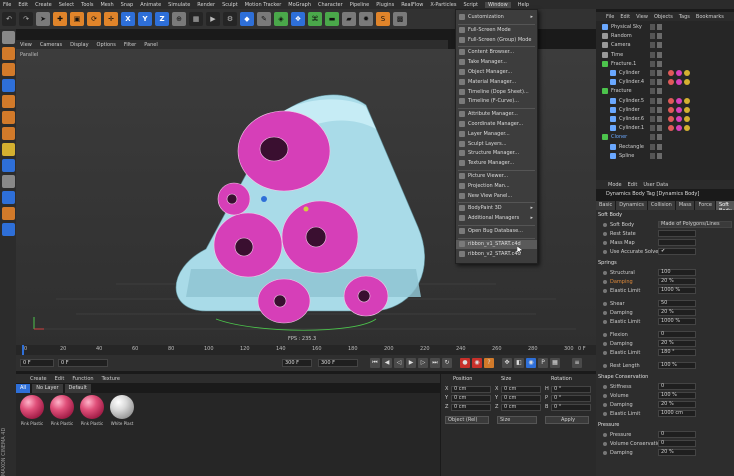 This screenshot has width=734, height=476. What do you see at coordinates (571, 389) in the screenshot?
I see `rotation-field: 0 °` at bounding box center [571, 389].